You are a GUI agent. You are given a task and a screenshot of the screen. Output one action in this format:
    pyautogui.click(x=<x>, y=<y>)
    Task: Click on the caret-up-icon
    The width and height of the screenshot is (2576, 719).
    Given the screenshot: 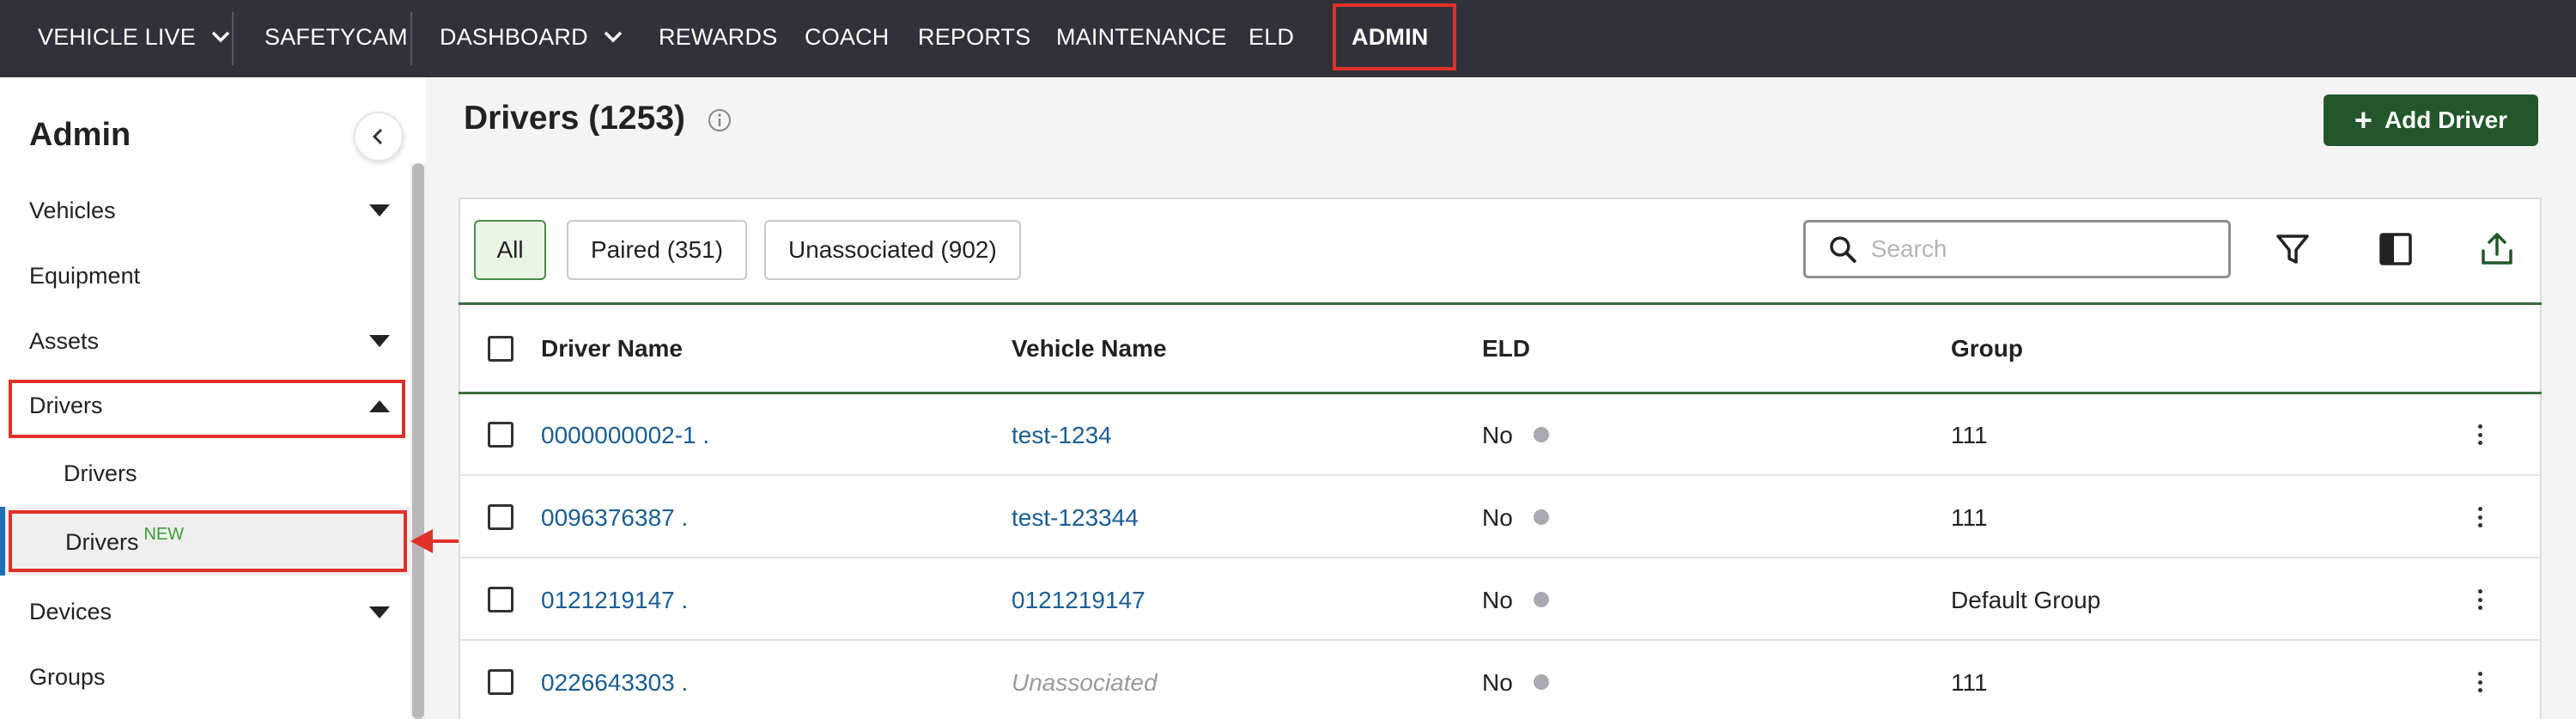 What is the action you would take?
    pyautogui.click(x=379, y=406)
    